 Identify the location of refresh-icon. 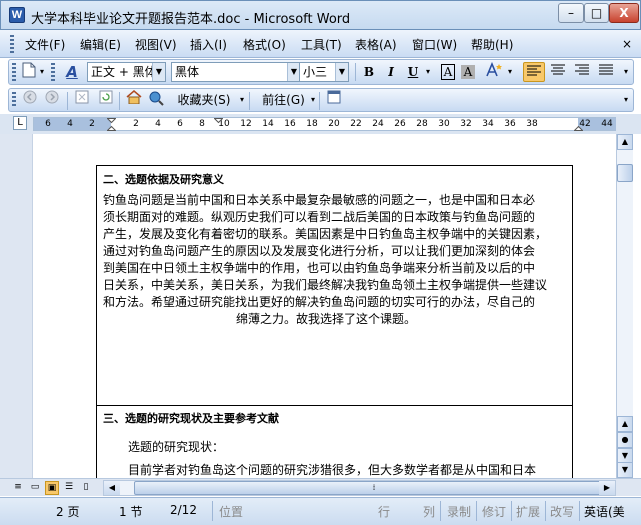
(106, 100).